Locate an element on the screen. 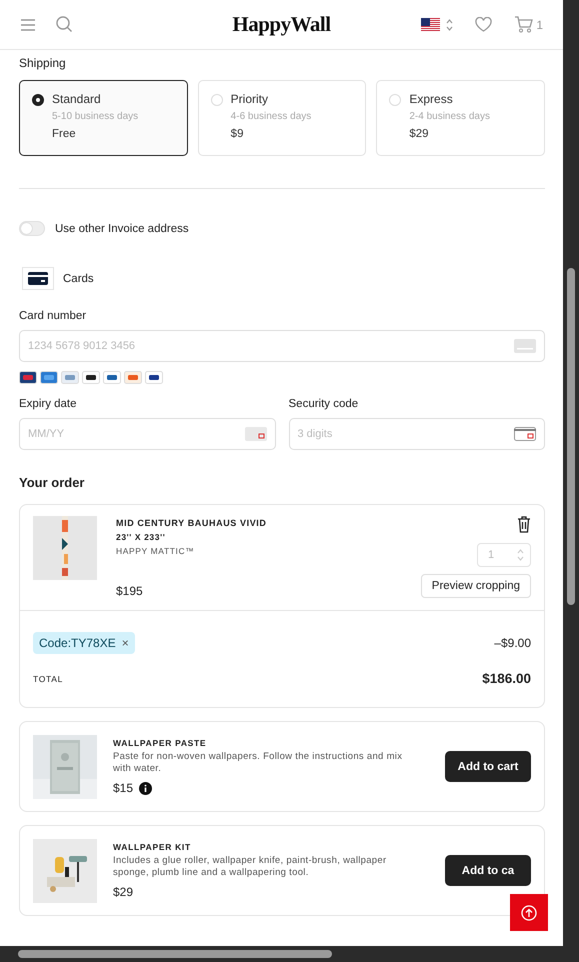 This screenshot has width=579, height=962. section-label: Shipping is located at coordinates (42, 63).